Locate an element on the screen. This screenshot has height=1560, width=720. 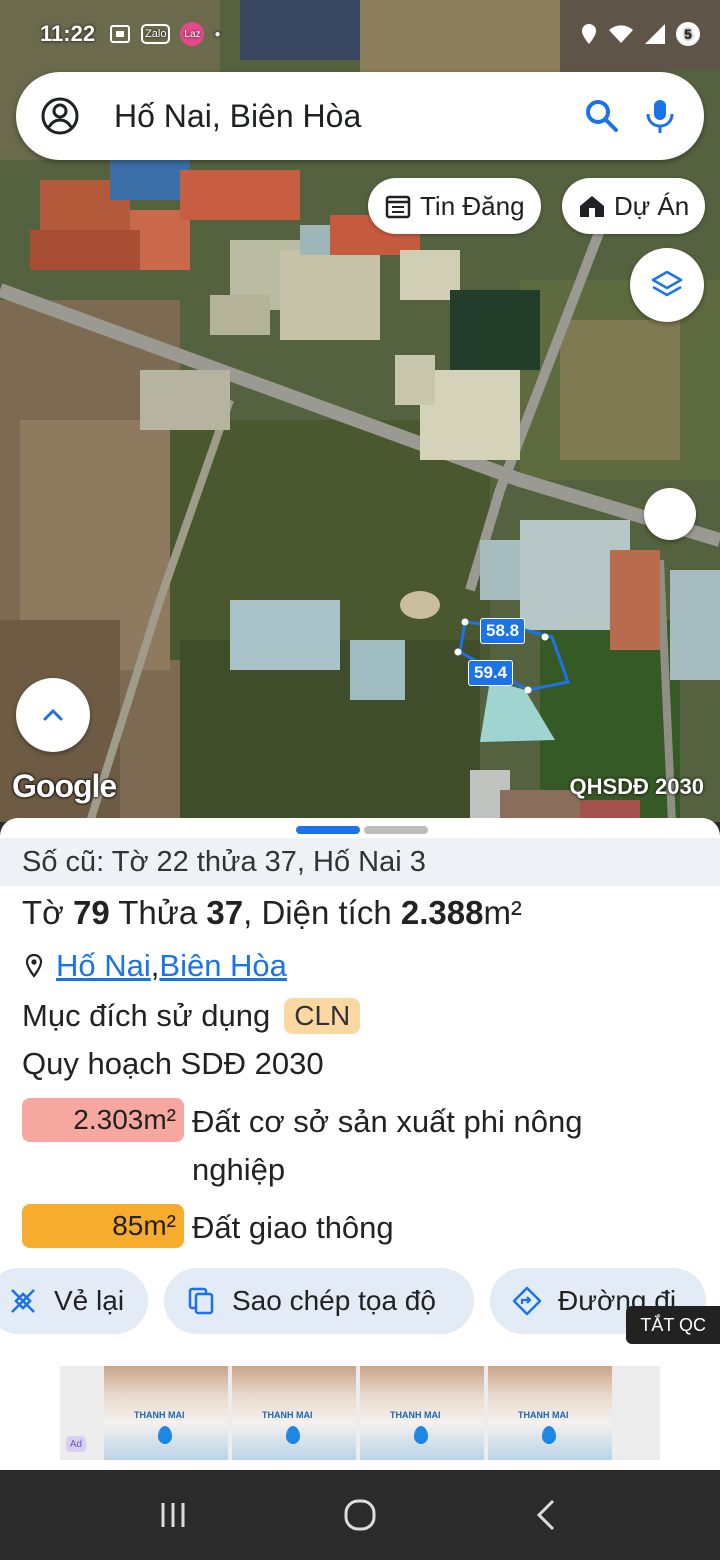
listings-chip-label: Tin Đăng is located at coordinates (472, 205).